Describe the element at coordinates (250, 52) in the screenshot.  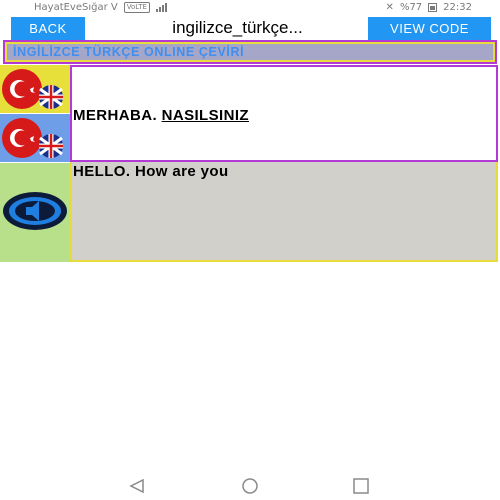
I see `header-bar: İNGİLİZCE TÜRKÇE ONLINE ÇEVİRİ` at that location.